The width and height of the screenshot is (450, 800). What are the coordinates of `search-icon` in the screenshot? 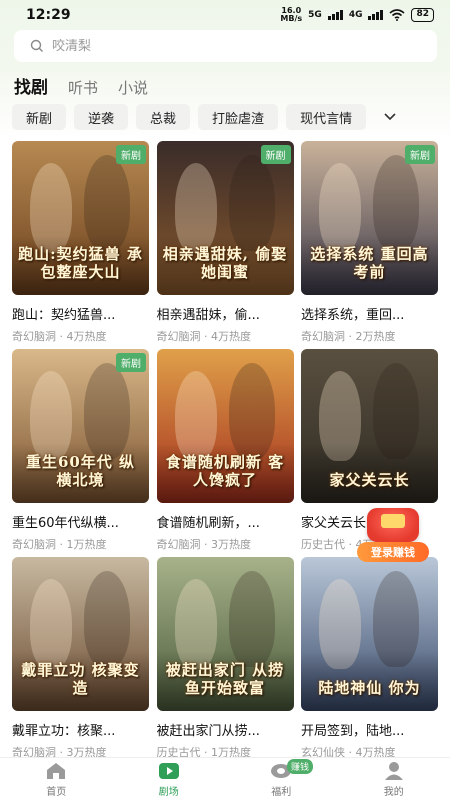 It's located at (36, 45).